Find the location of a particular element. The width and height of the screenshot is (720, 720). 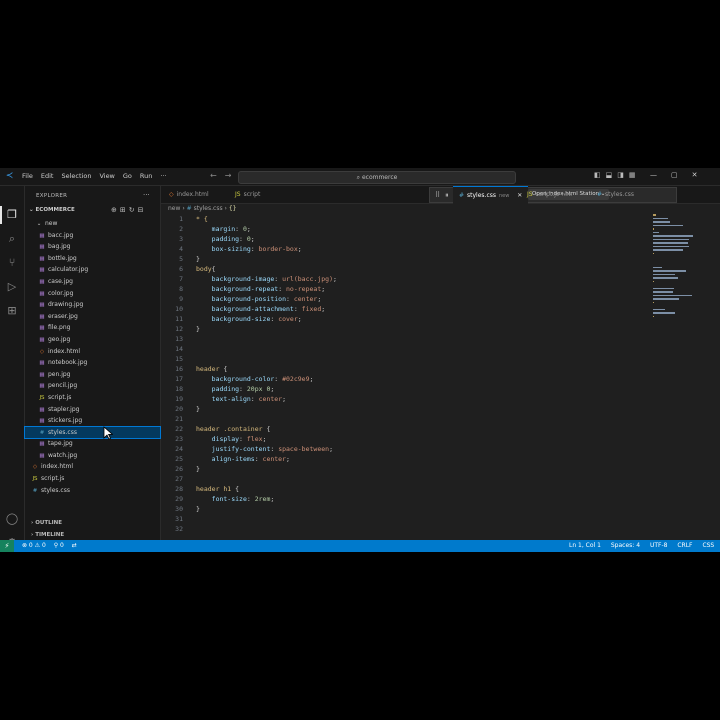

code-line: 1 * { is located at coordinates (184, 219).